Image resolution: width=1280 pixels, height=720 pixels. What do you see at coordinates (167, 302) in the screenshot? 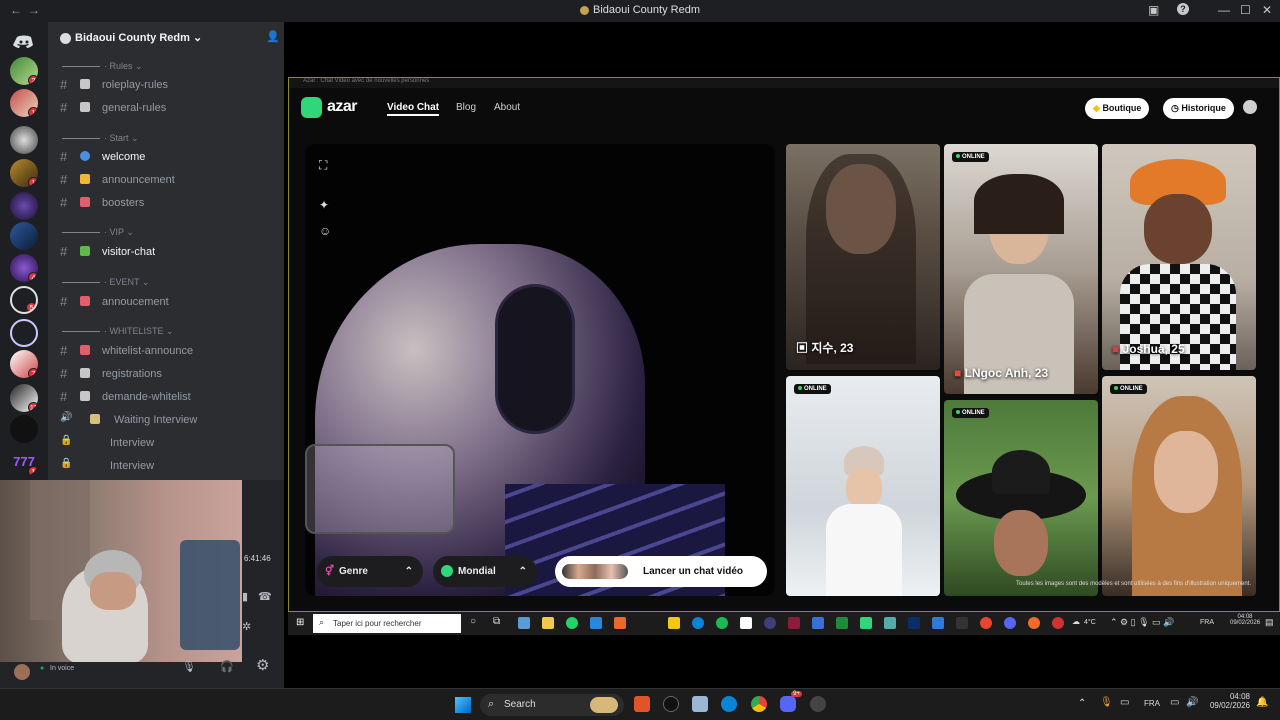
I see `channel-annoucement: # annoucement` at bounding box center [167, 302].